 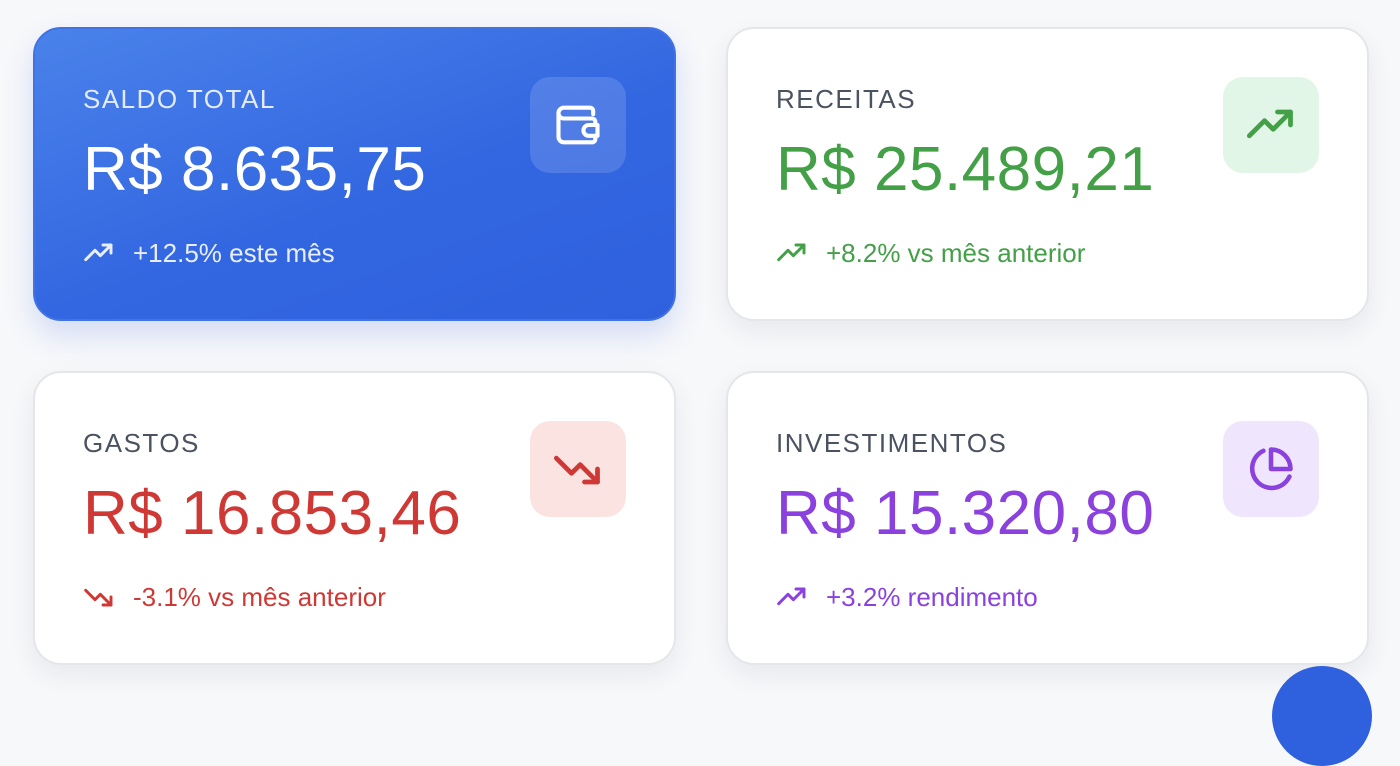 I want to click on income-trend-text: +8.2% vs mês anterior, so click(x=956, y=252).